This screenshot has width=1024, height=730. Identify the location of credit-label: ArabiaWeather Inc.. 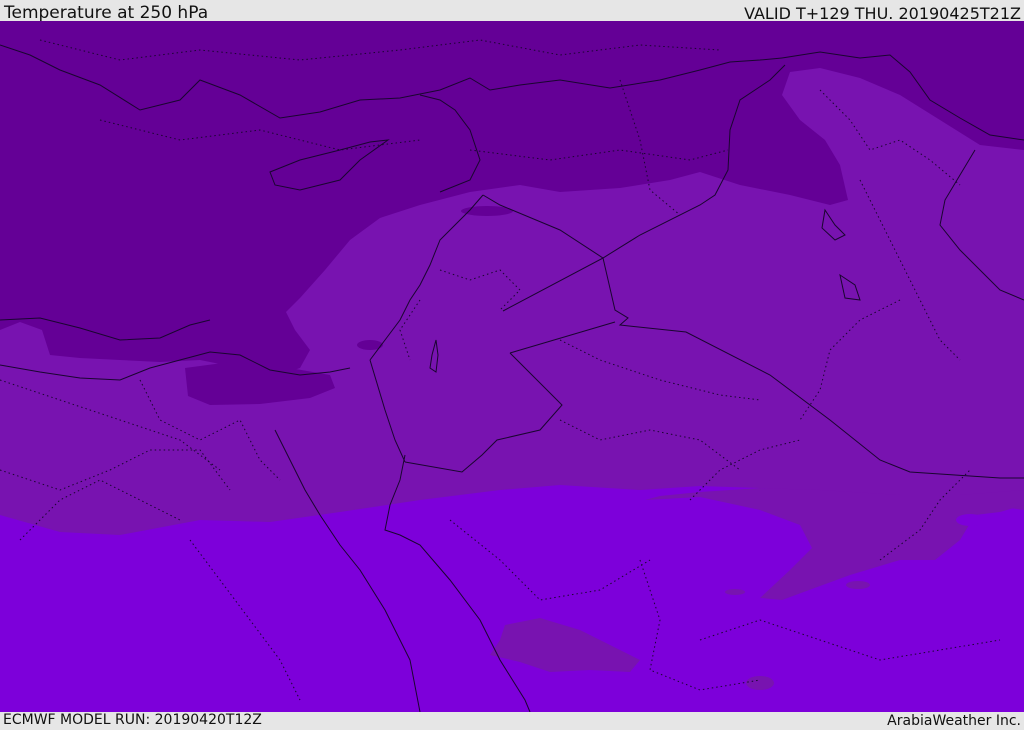
(954, 721).